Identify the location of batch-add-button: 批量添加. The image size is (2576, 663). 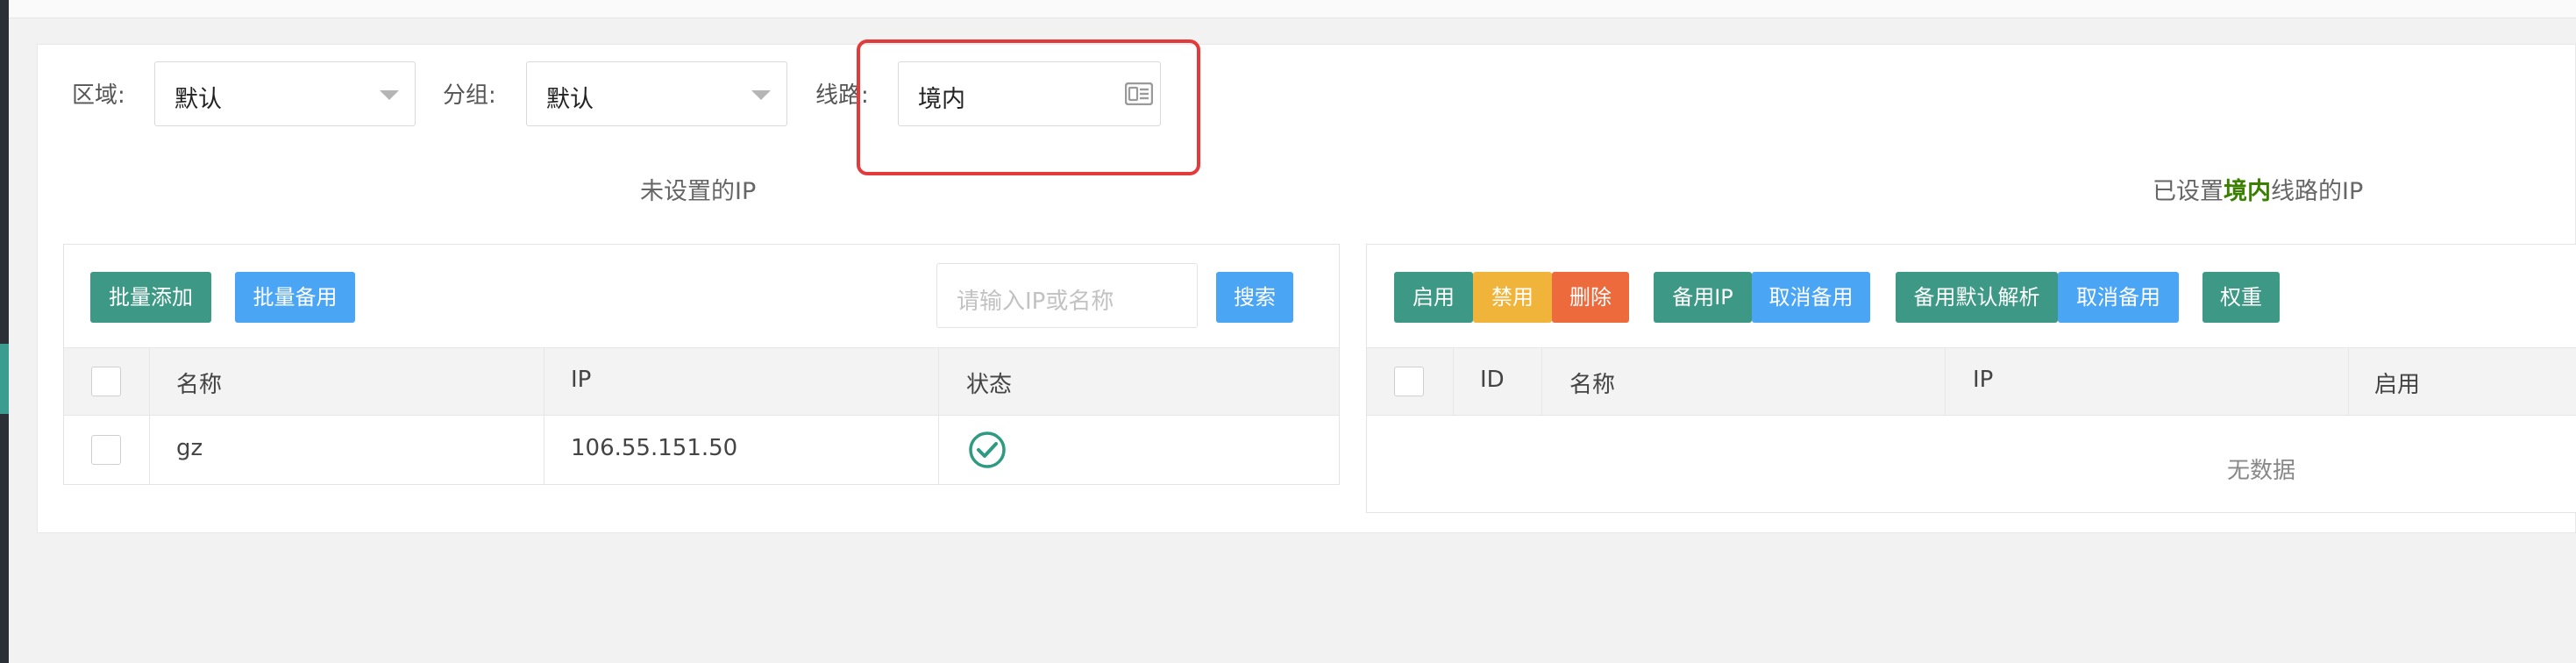
(150, 297).